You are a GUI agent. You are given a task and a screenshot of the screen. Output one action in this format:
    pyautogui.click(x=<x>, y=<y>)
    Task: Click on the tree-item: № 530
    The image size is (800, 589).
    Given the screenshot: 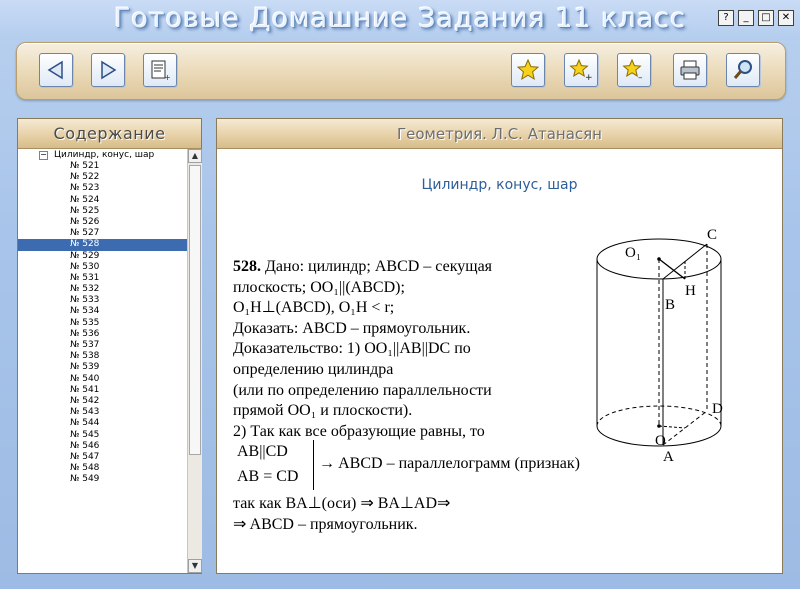 What is the action you would take?
    pyautogui.click(x=102, y=267)
    